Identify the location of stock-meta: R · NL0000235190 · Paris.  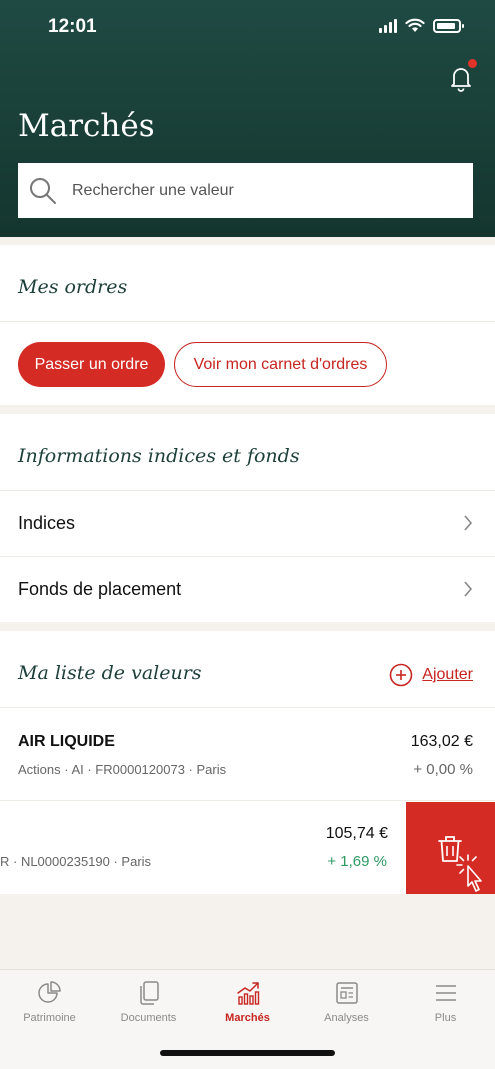
(76, 861).